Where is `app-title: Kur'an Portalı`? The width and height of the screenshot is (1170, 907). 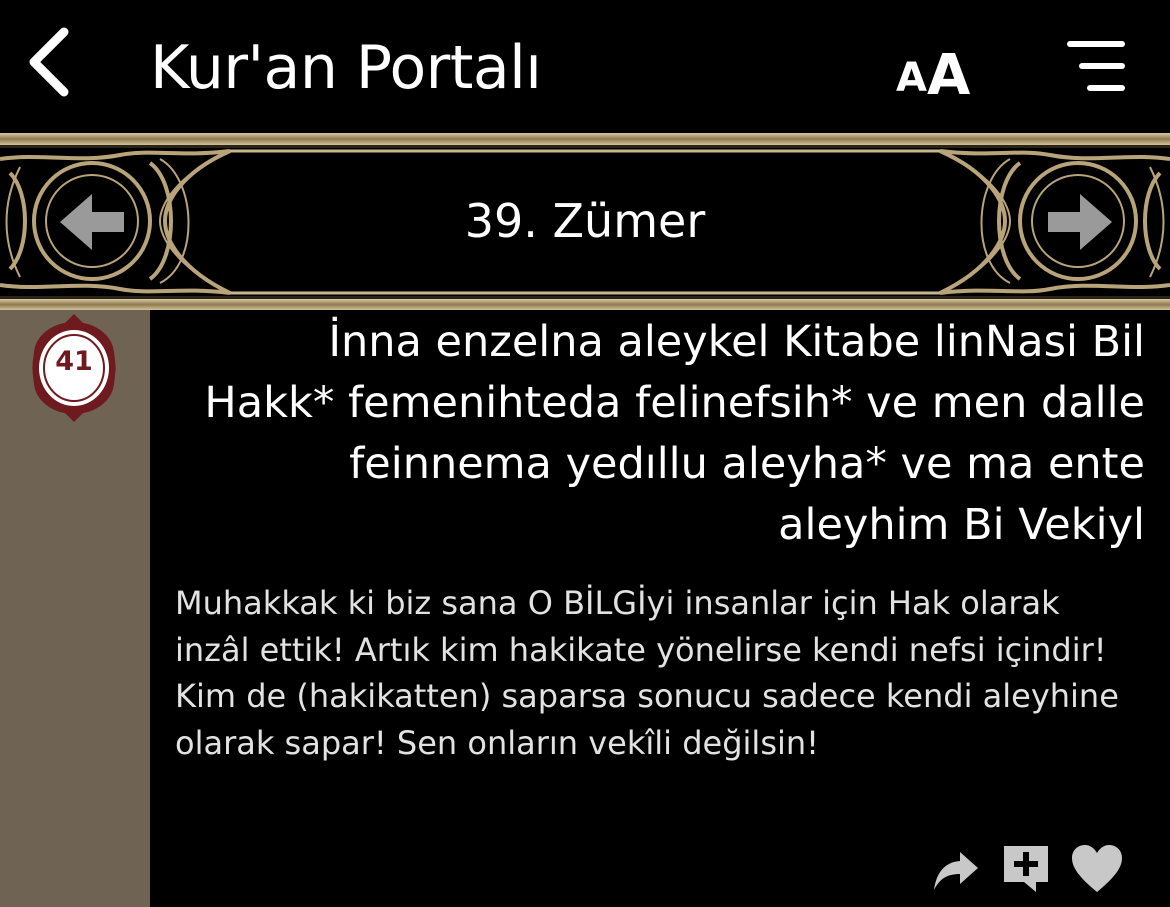 app-title: Kur'an Portalı is located at coordinates (346, 68).